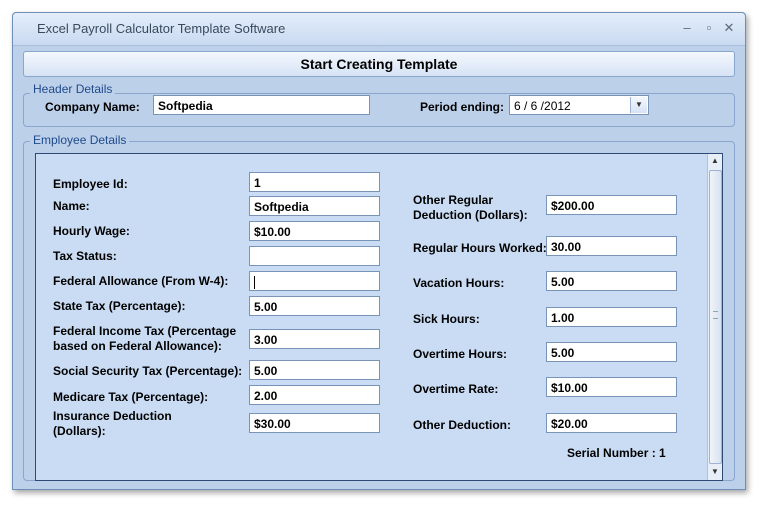 Image resolution: width=765 pixels, height=509 pixels. Describe the element at coordinates (137, 346) in the screenshot. I see `federal-income-tax-label-line2: based on Federal Allowance):` at that location.